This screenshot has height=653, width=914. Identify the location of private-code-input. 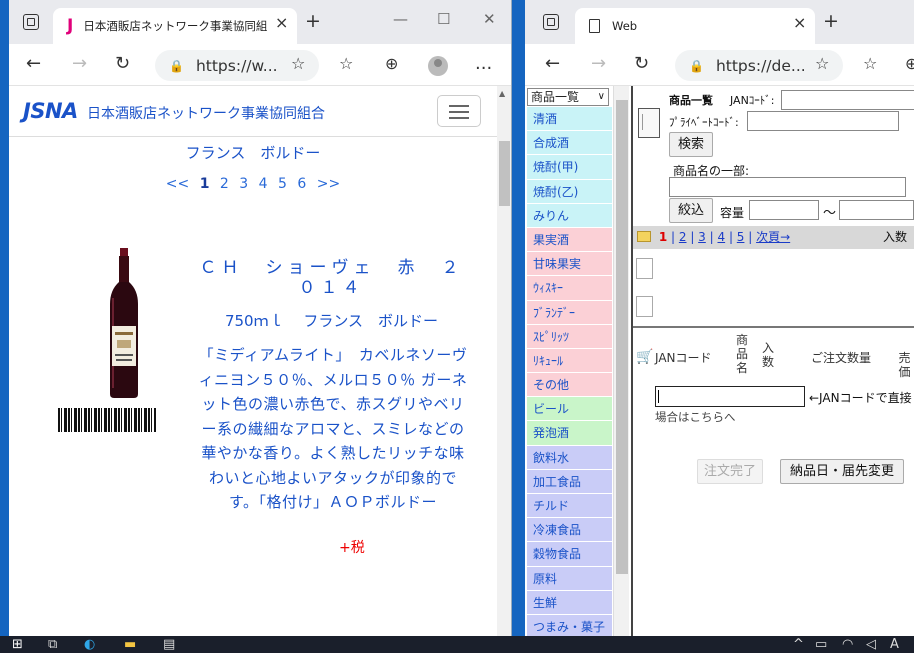
(823, 121).